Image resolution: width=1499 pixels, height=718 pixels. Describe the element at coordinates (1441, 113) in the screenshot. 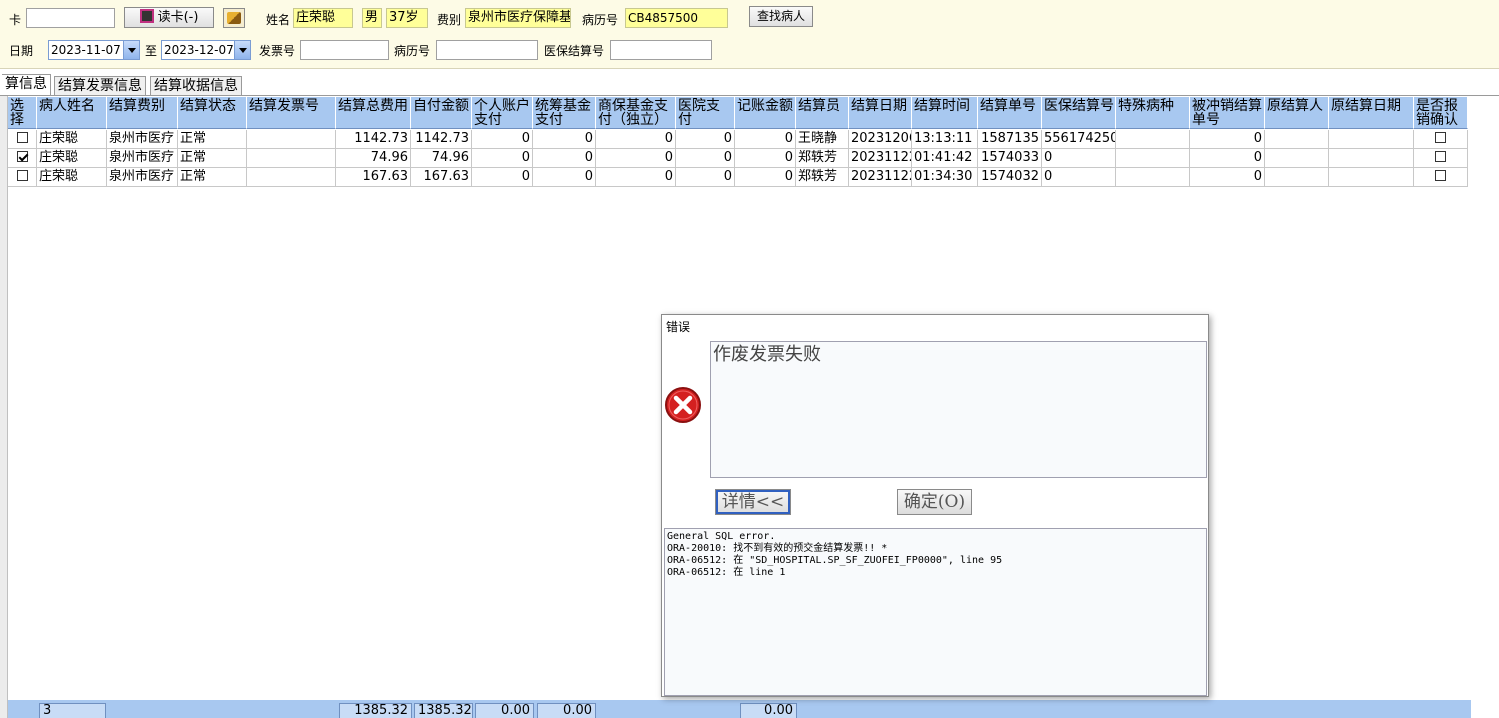

I see `column-header: 是否报销确认` at that location.